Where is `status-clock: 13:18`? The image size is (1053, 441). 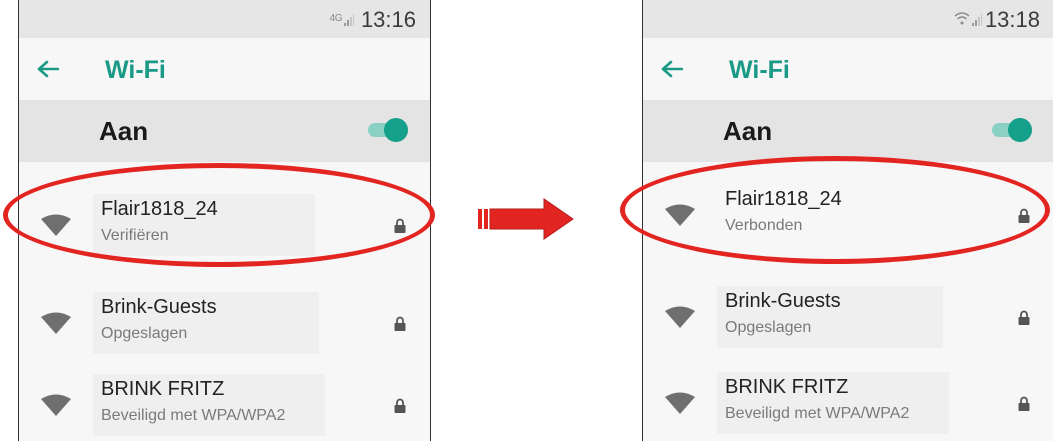 status-clock: 13:18 is located at coordinates (1012, 19).